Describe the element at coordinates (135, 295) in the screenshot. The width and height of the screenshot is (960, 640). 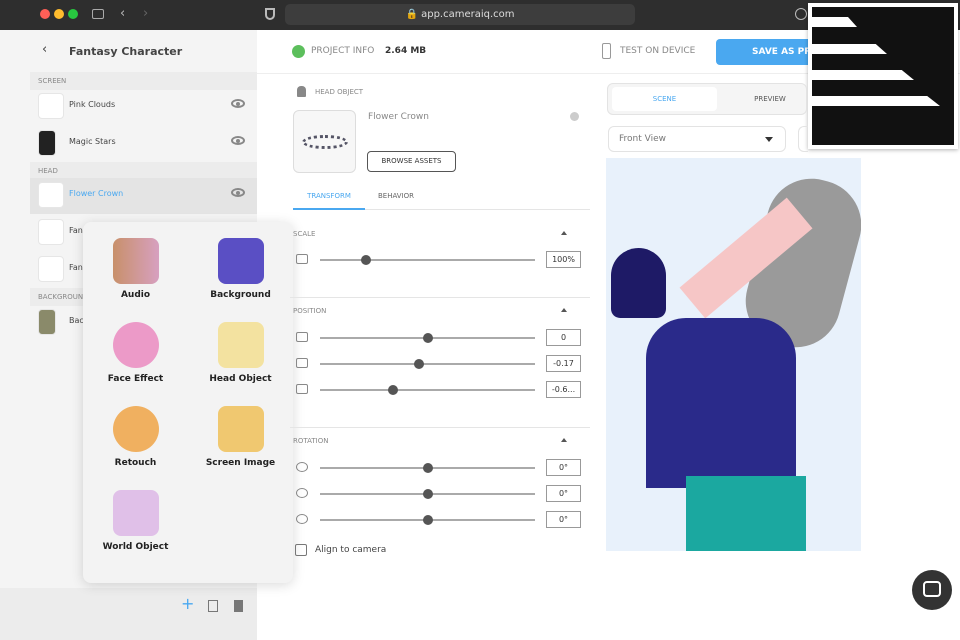
I see `menu-item-label: Audio` at that location.